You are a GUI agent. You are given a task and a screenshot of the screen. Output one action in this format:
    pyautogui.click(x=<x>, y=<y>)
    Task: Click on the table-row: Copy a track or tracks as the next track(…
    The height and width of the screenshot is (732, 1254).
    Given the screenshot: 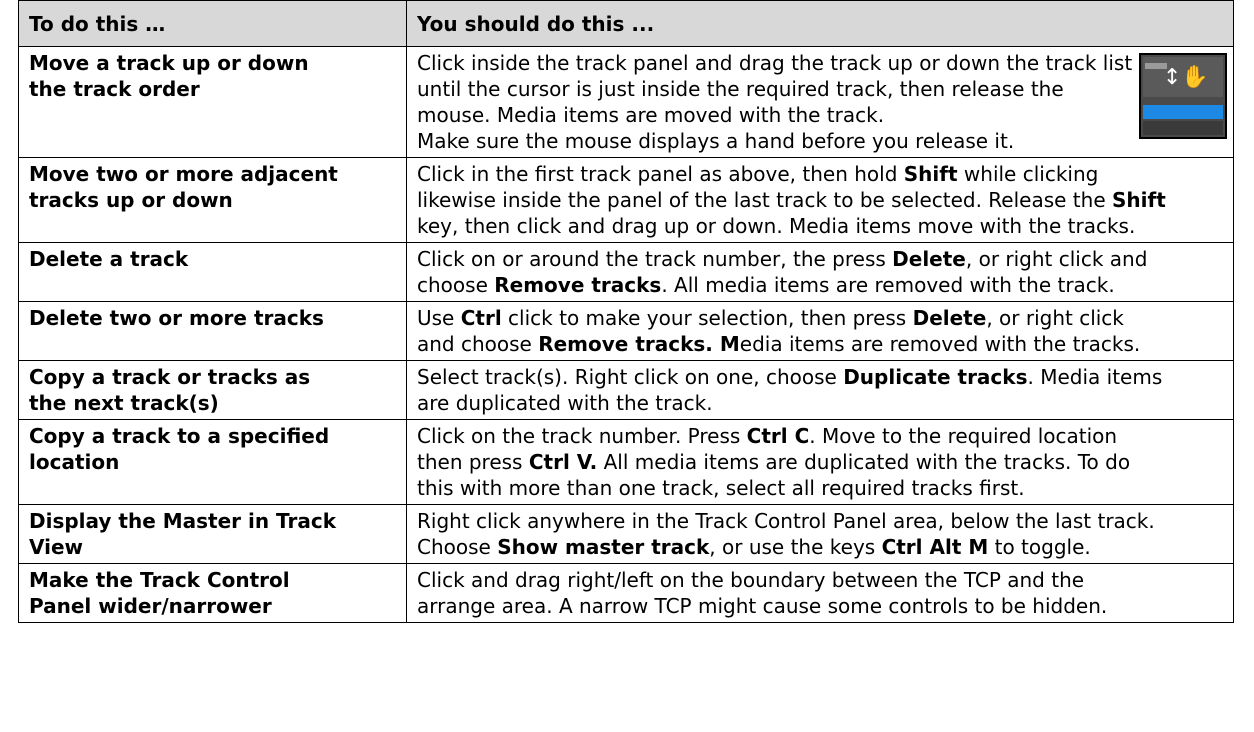 What is the action you would take?
    pyautogui.click(x=626, y=390)
    